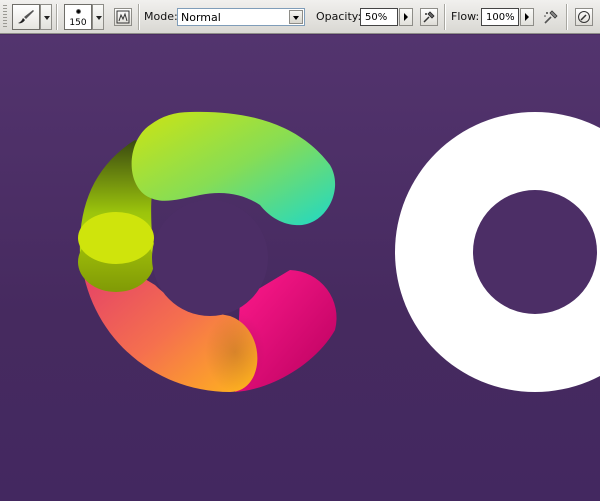 Image resolution: width=600 pixels, height=501 pixels. I want to click on tool-preset-picker, so click(26, 17).